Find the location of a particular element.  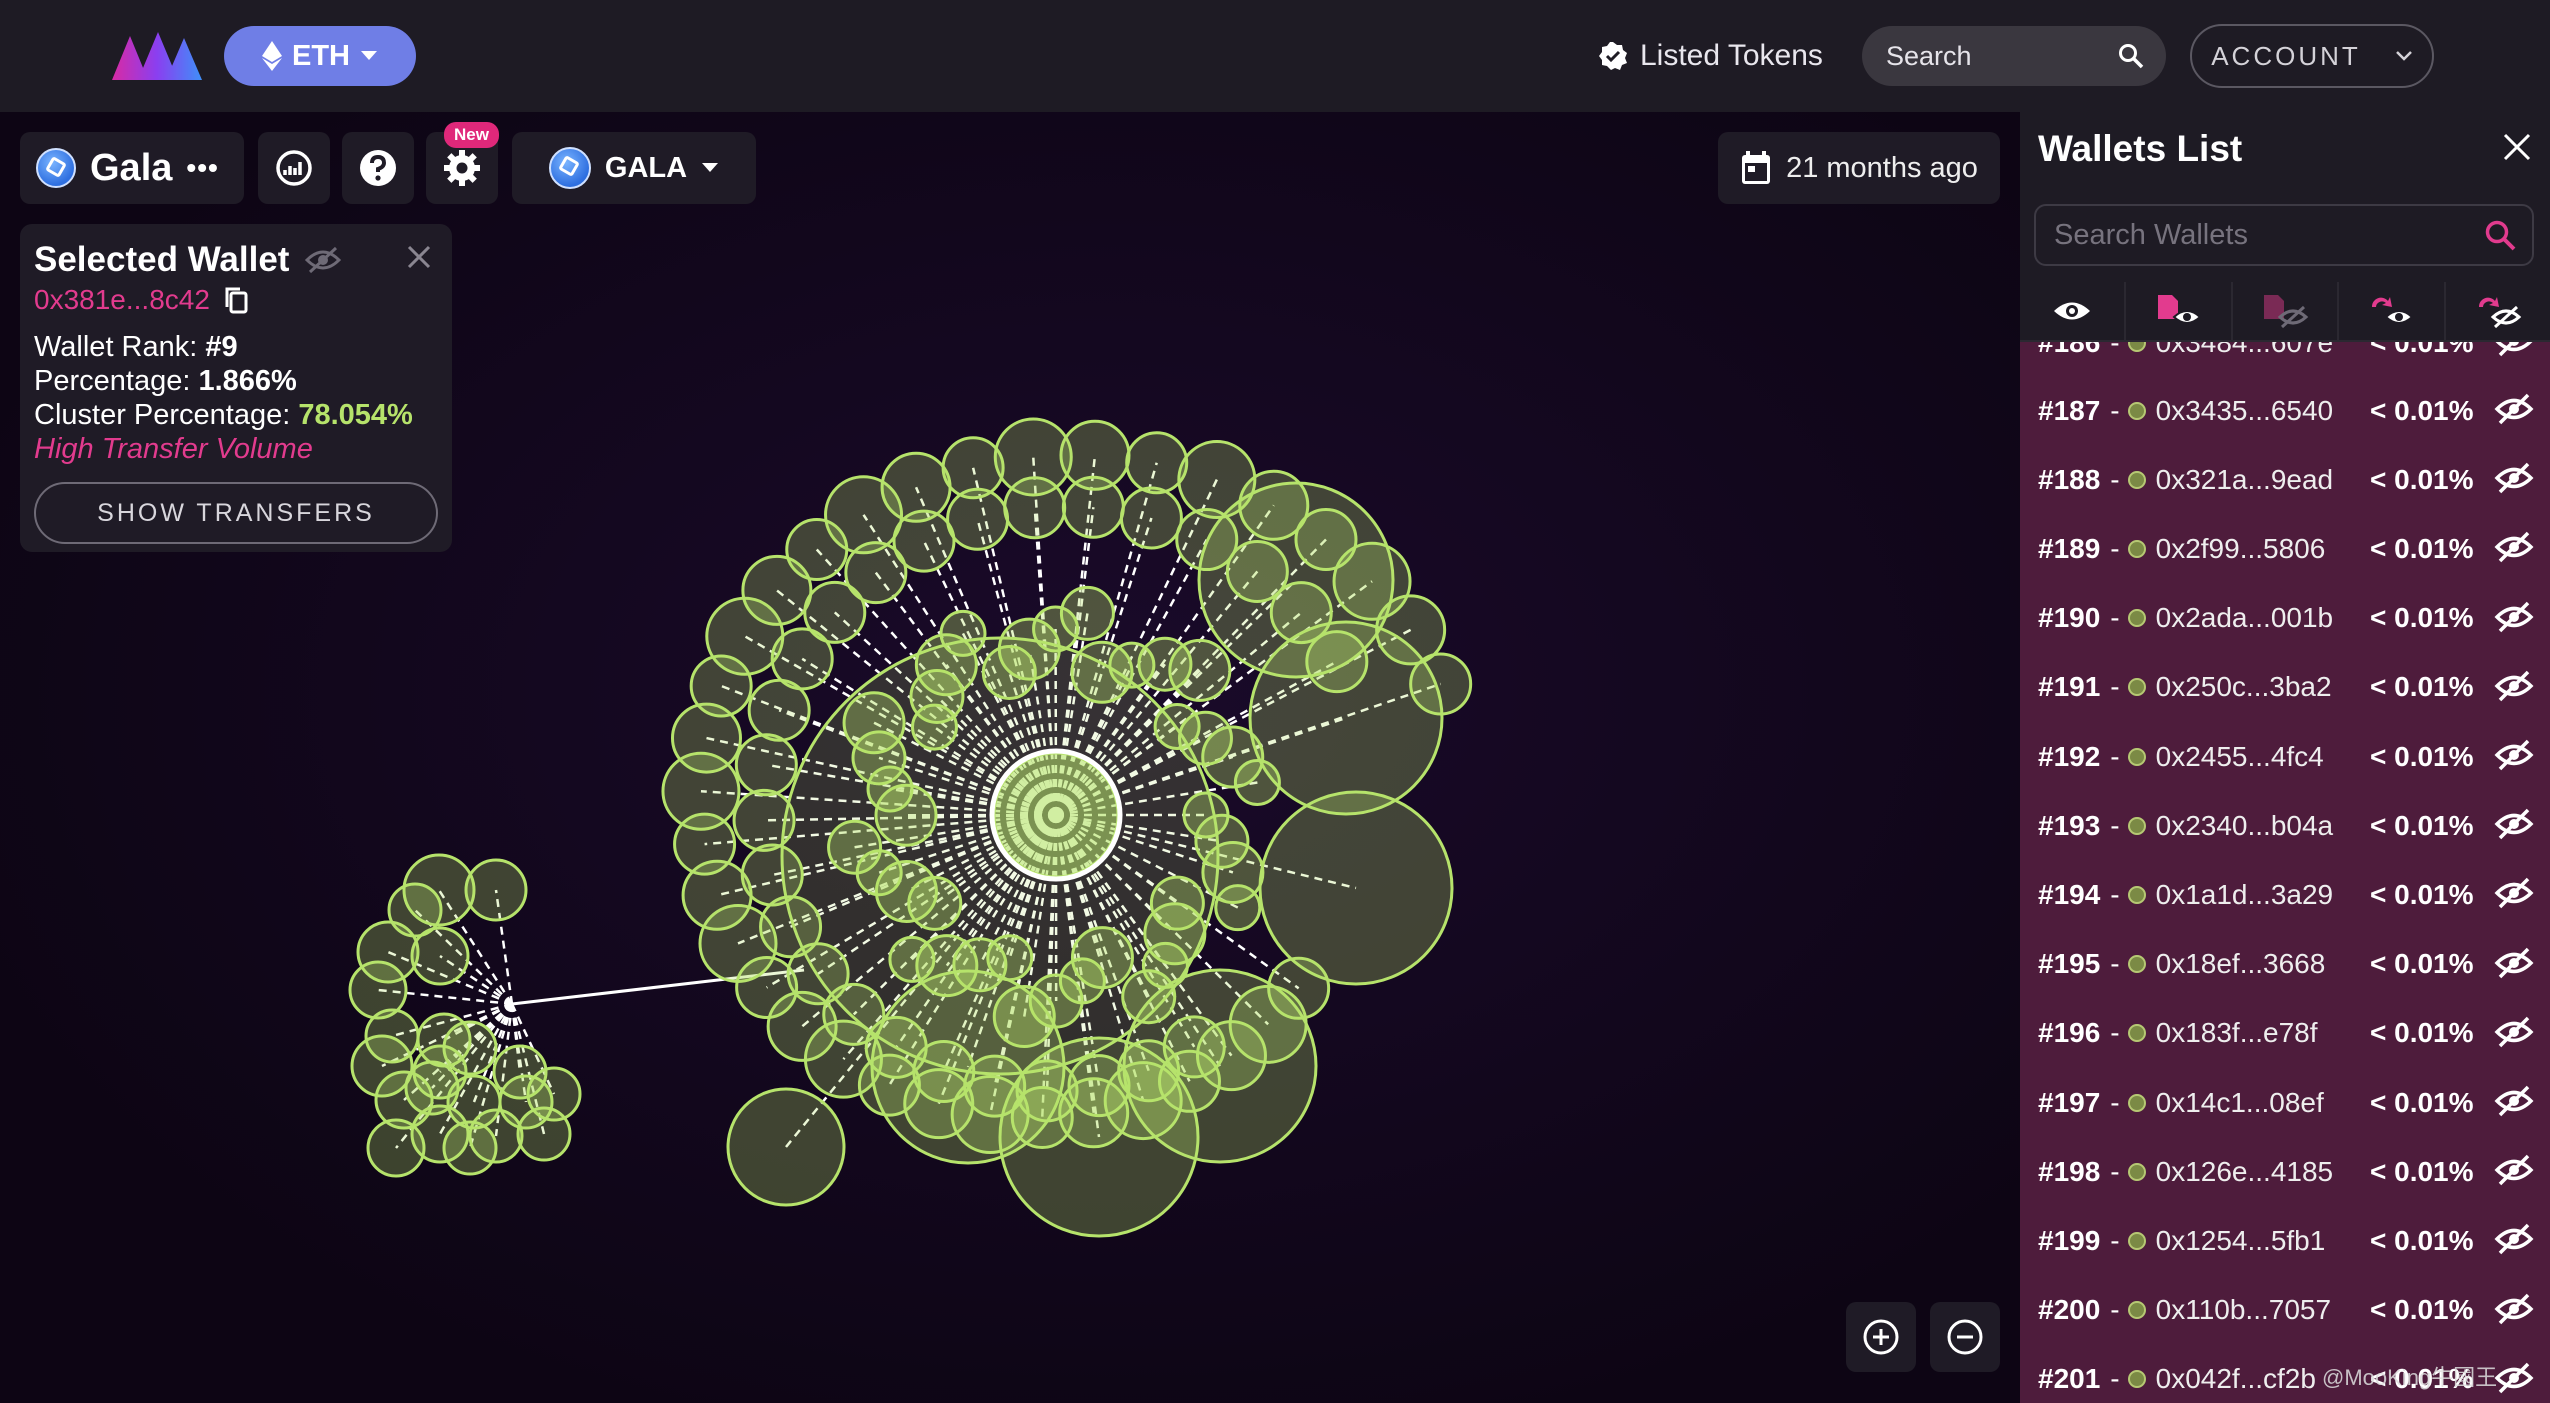

wallet-tag: High Transfer Volume is located at coordinates (173, 449).